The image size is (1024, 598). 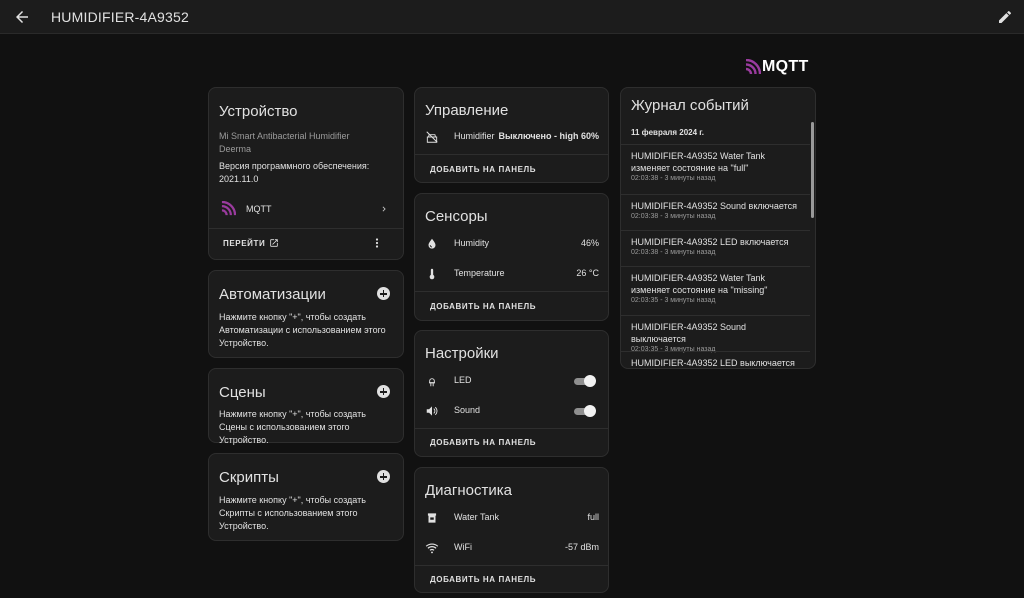 I want to click on integration-label: MQTT, so click(x=259, y=209).